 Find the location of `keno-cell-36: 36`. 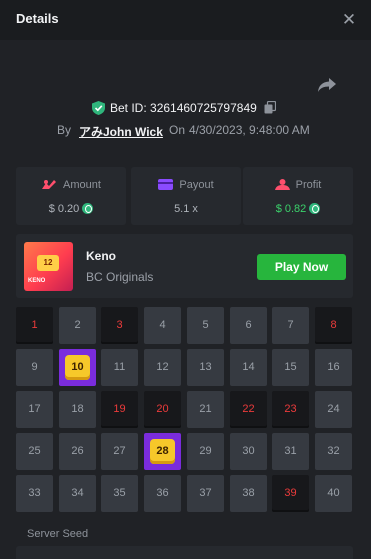

keno-cell-36: 36 is located at coordinates (162, 493).